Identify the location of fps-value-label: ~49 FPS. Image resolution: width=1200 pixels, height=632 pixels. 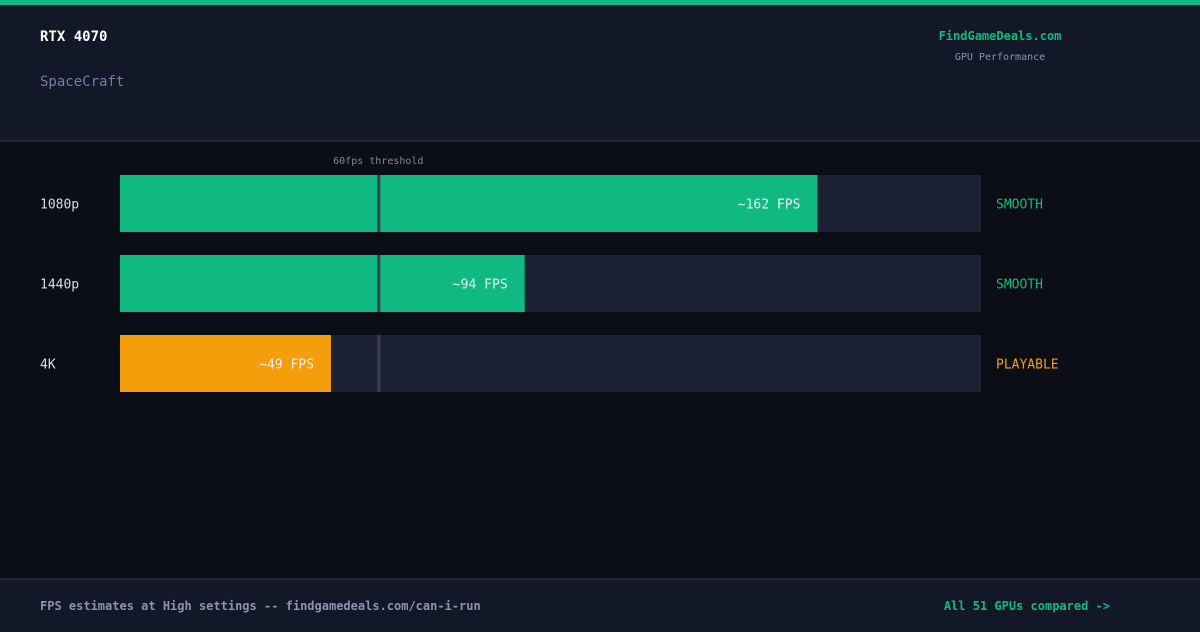
(286, 365).